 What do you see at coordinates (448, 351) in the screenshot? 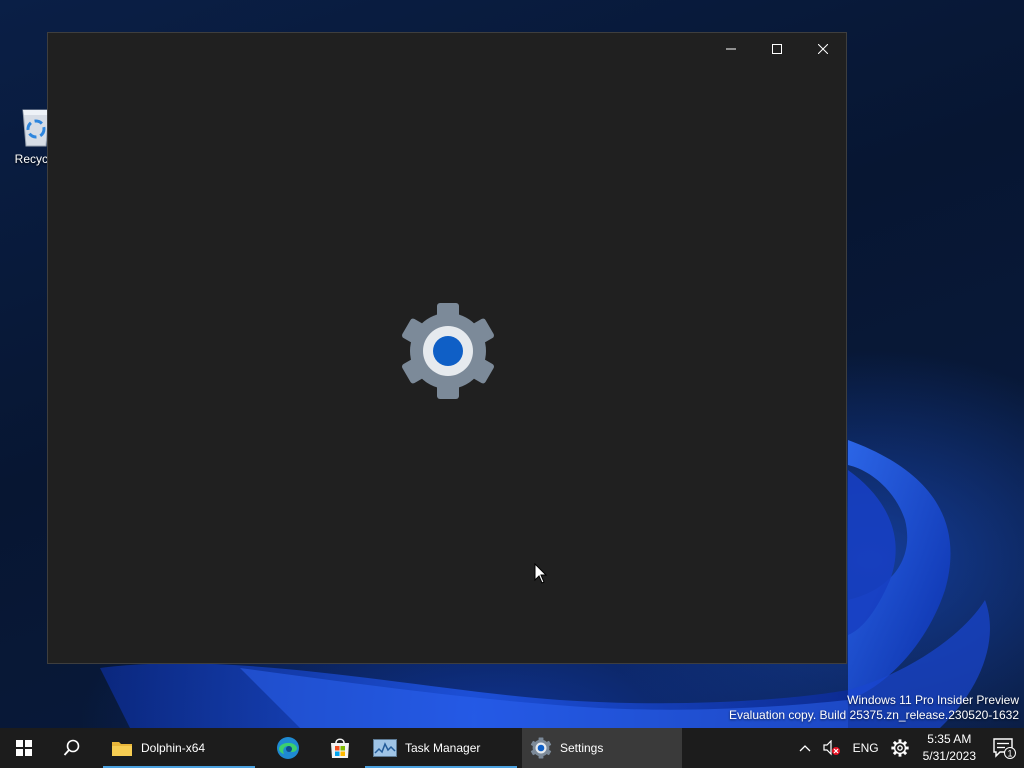
I see `settings-gear-icon` at bounding box center [448, 351].